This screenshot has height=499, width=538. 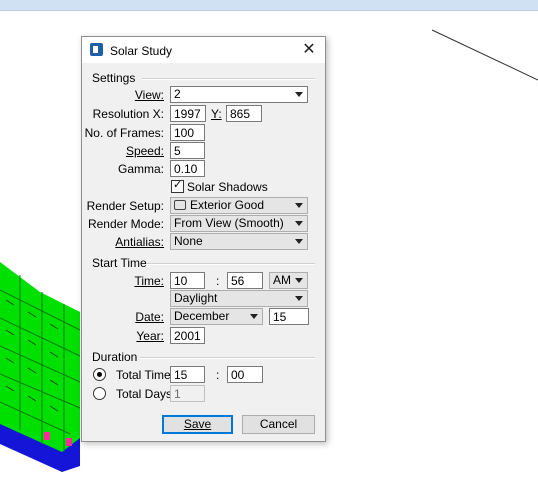 What do you see at coordinates (187, 168) in the screenshot?
I see `gamma-input: 0.10` at bounding box center [187, 168].